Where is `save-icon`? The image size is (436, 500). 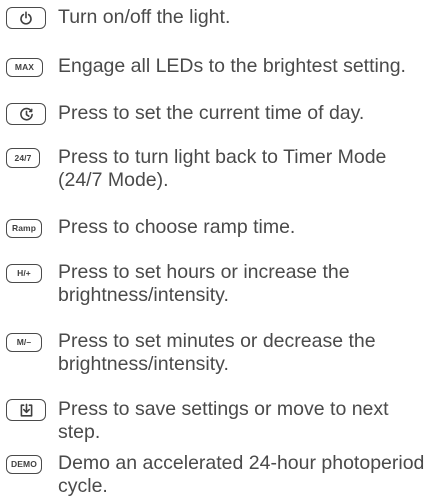 save-icon is located at coordinates (26, 410).